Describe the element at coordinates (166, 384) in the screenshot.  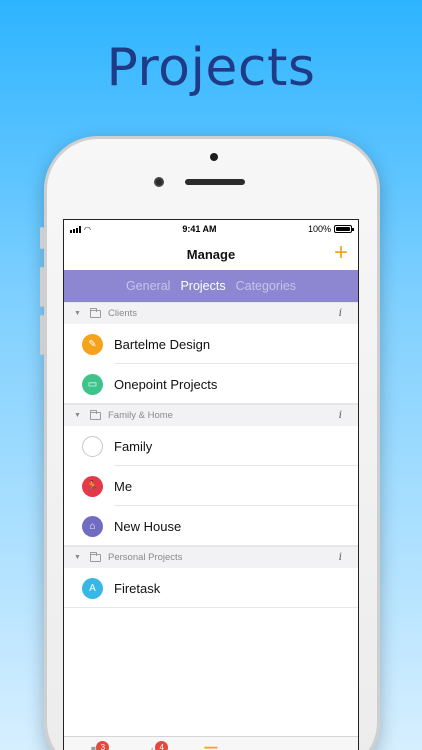
I see `project-label: Onepoint Projects` at that location.